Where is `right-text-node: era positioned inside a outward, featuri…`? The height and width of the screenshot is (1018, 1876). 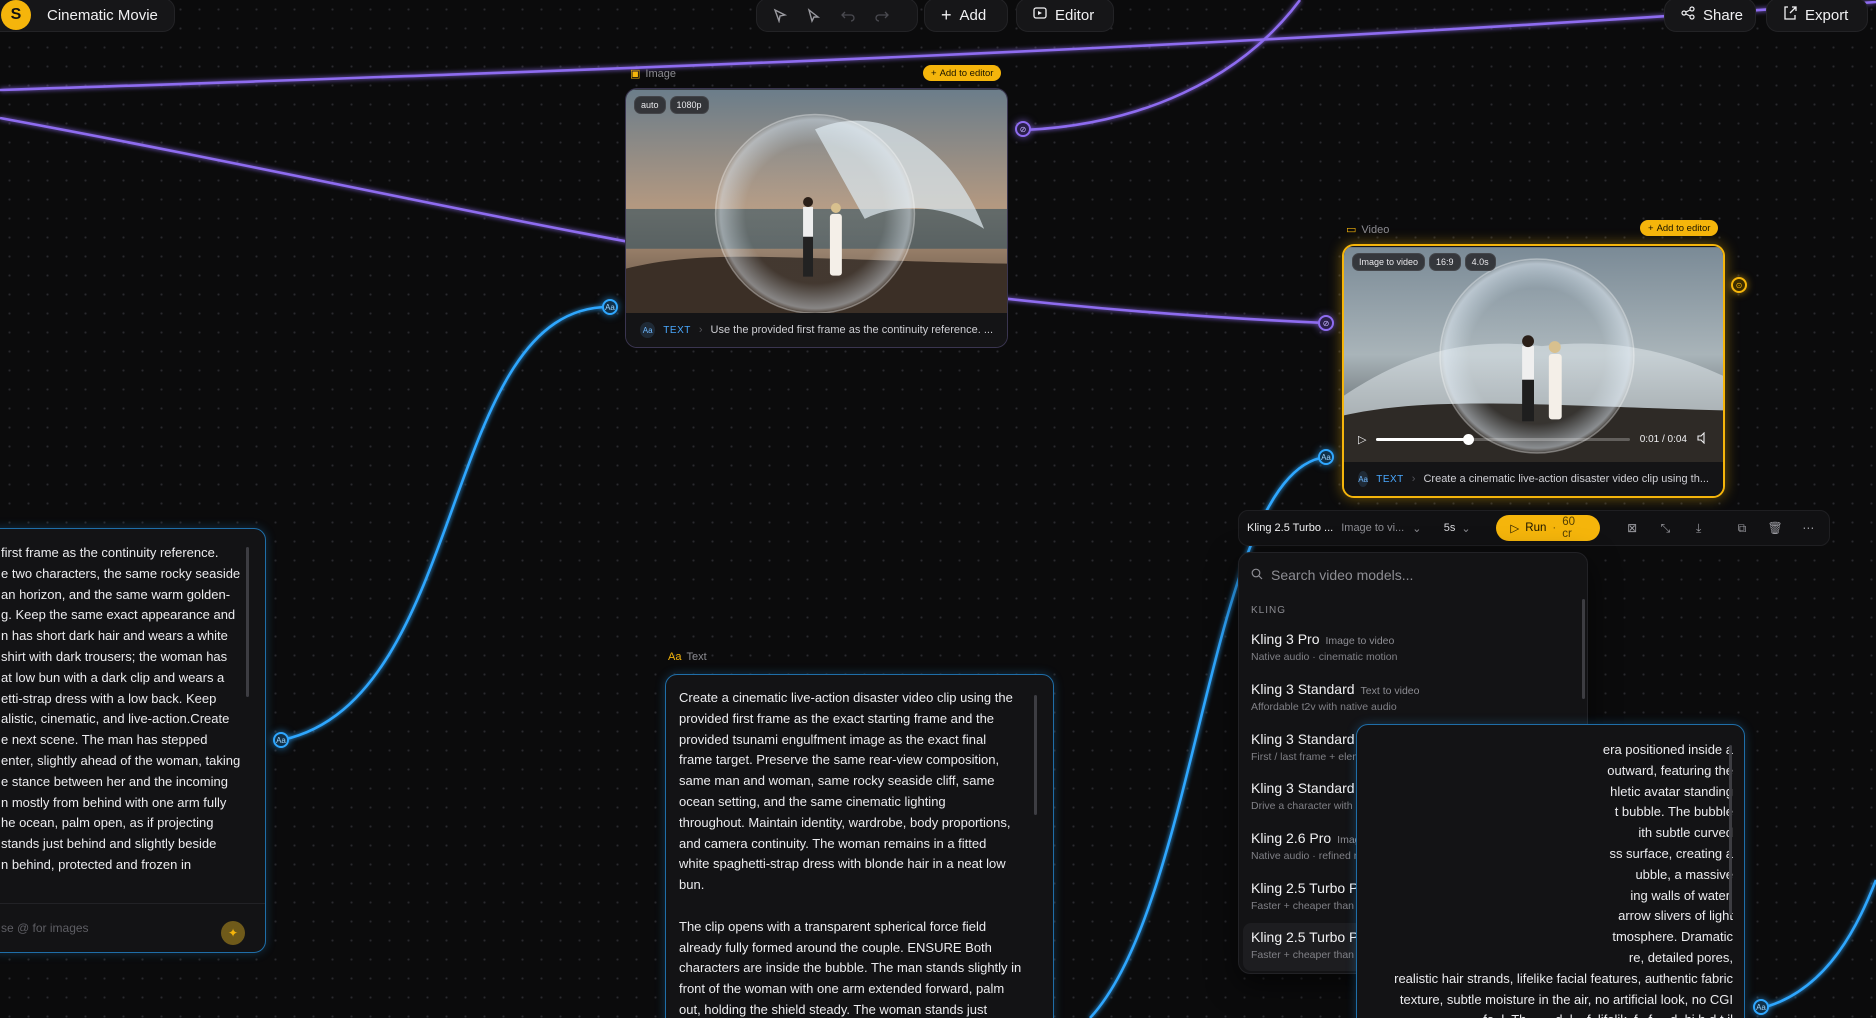 right-text-node: era positioned inside a outward, featuri… is located at coordinates (1550, 871).